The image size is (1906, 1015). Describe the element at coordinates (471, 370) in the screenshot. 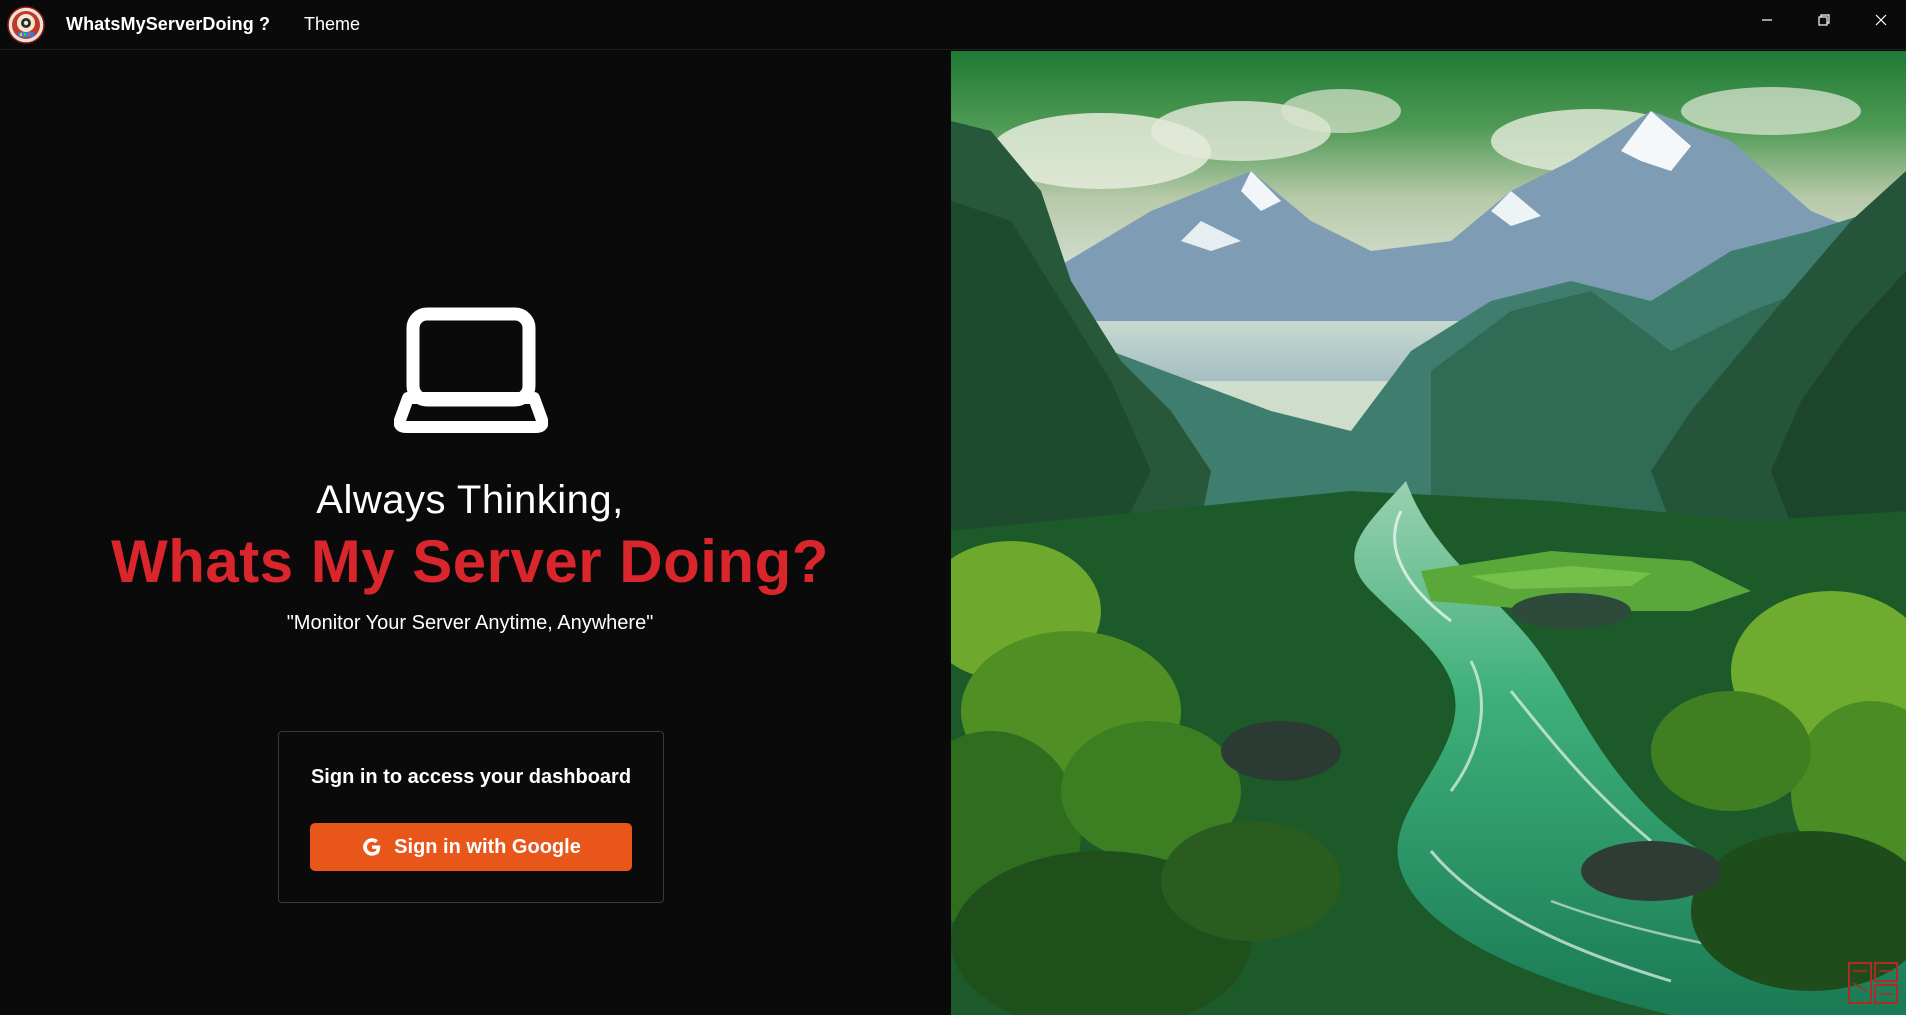

I see `laptop-icon` at that location.